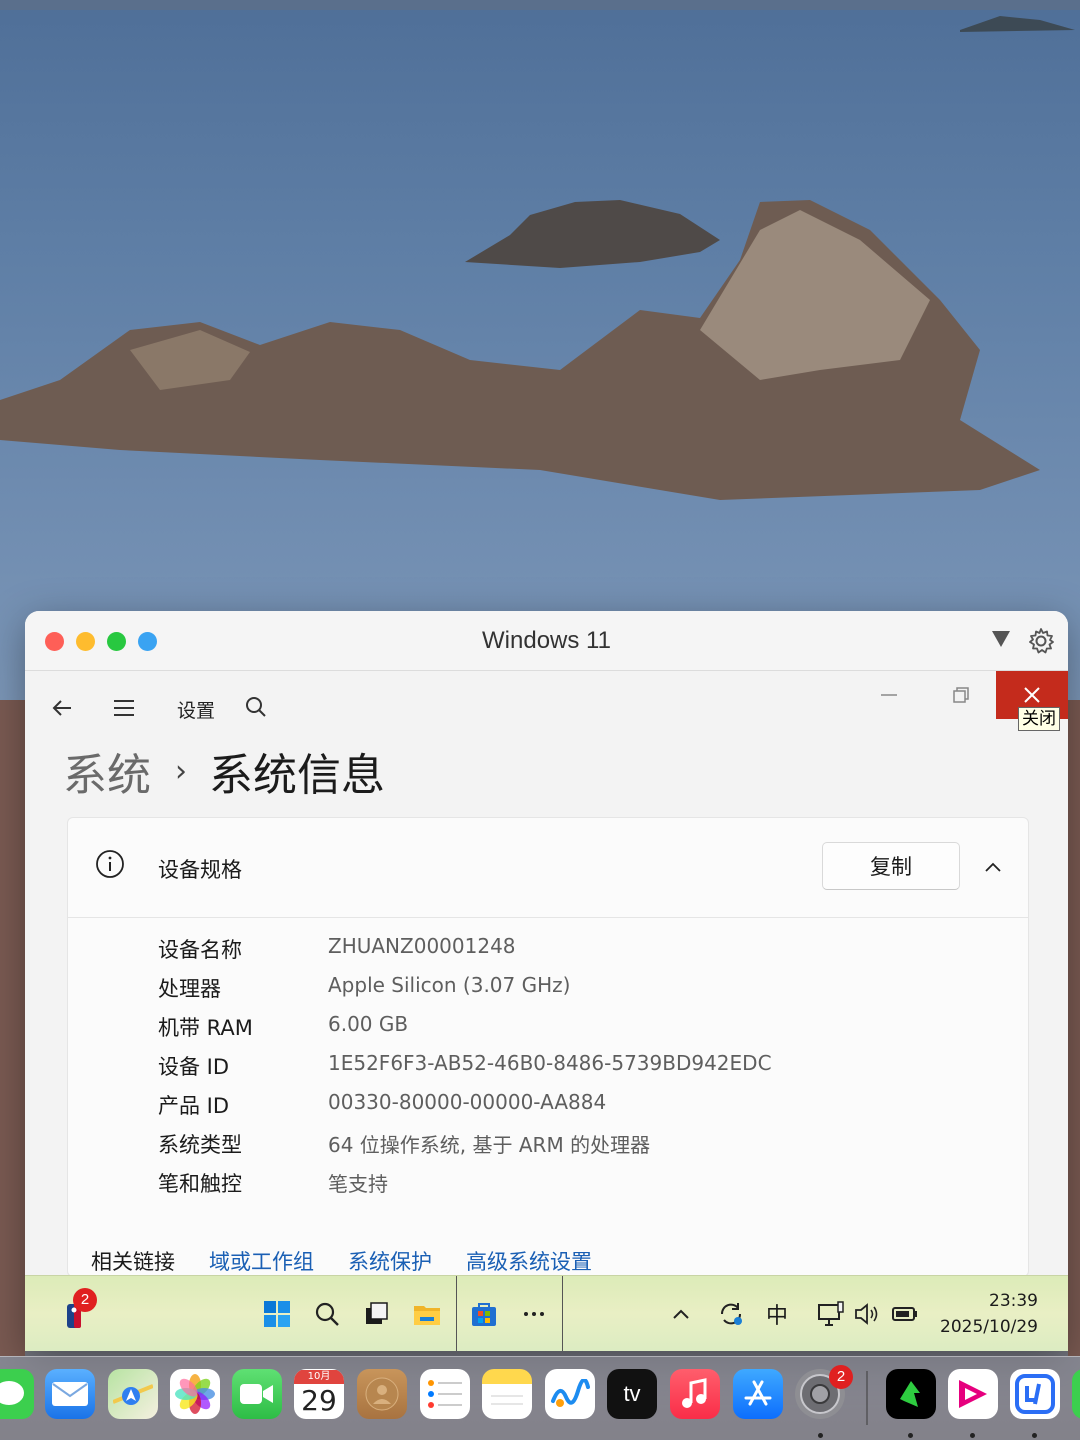  Describe the element at coordinates (427, 1314) in the screenshot. I see `file-explorer-icon` at that location.